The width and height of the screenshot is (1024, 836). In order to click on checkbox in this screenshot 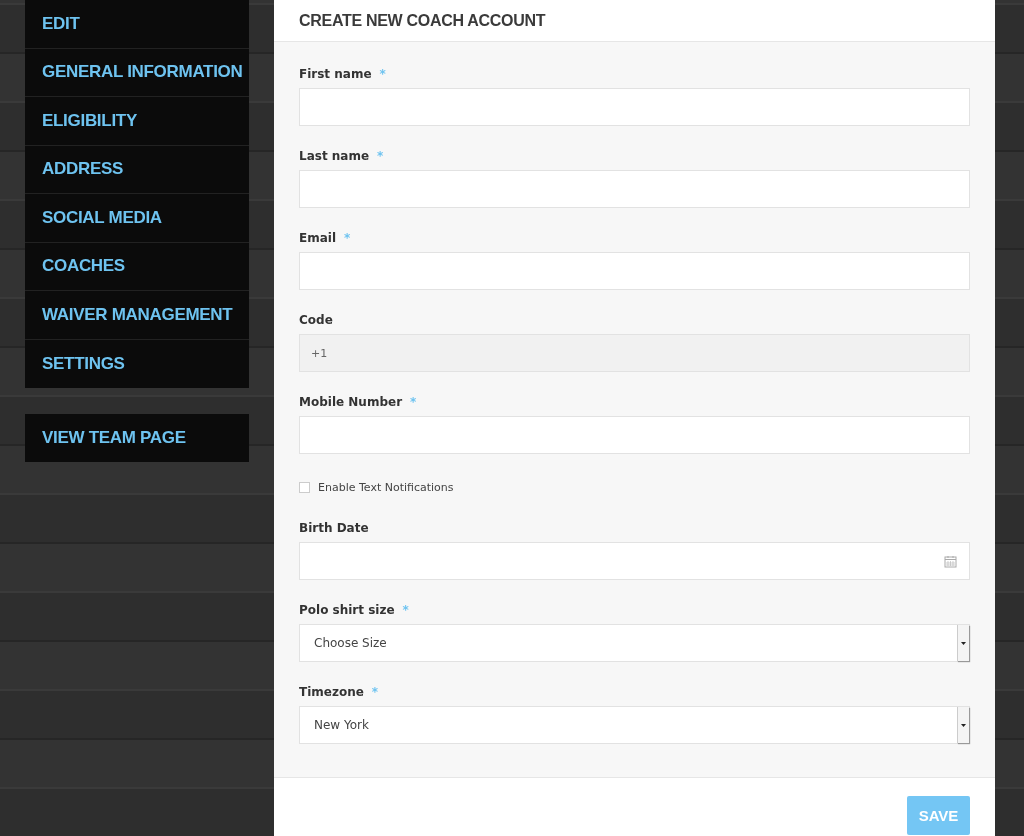, I will do `click(304, 487)`.